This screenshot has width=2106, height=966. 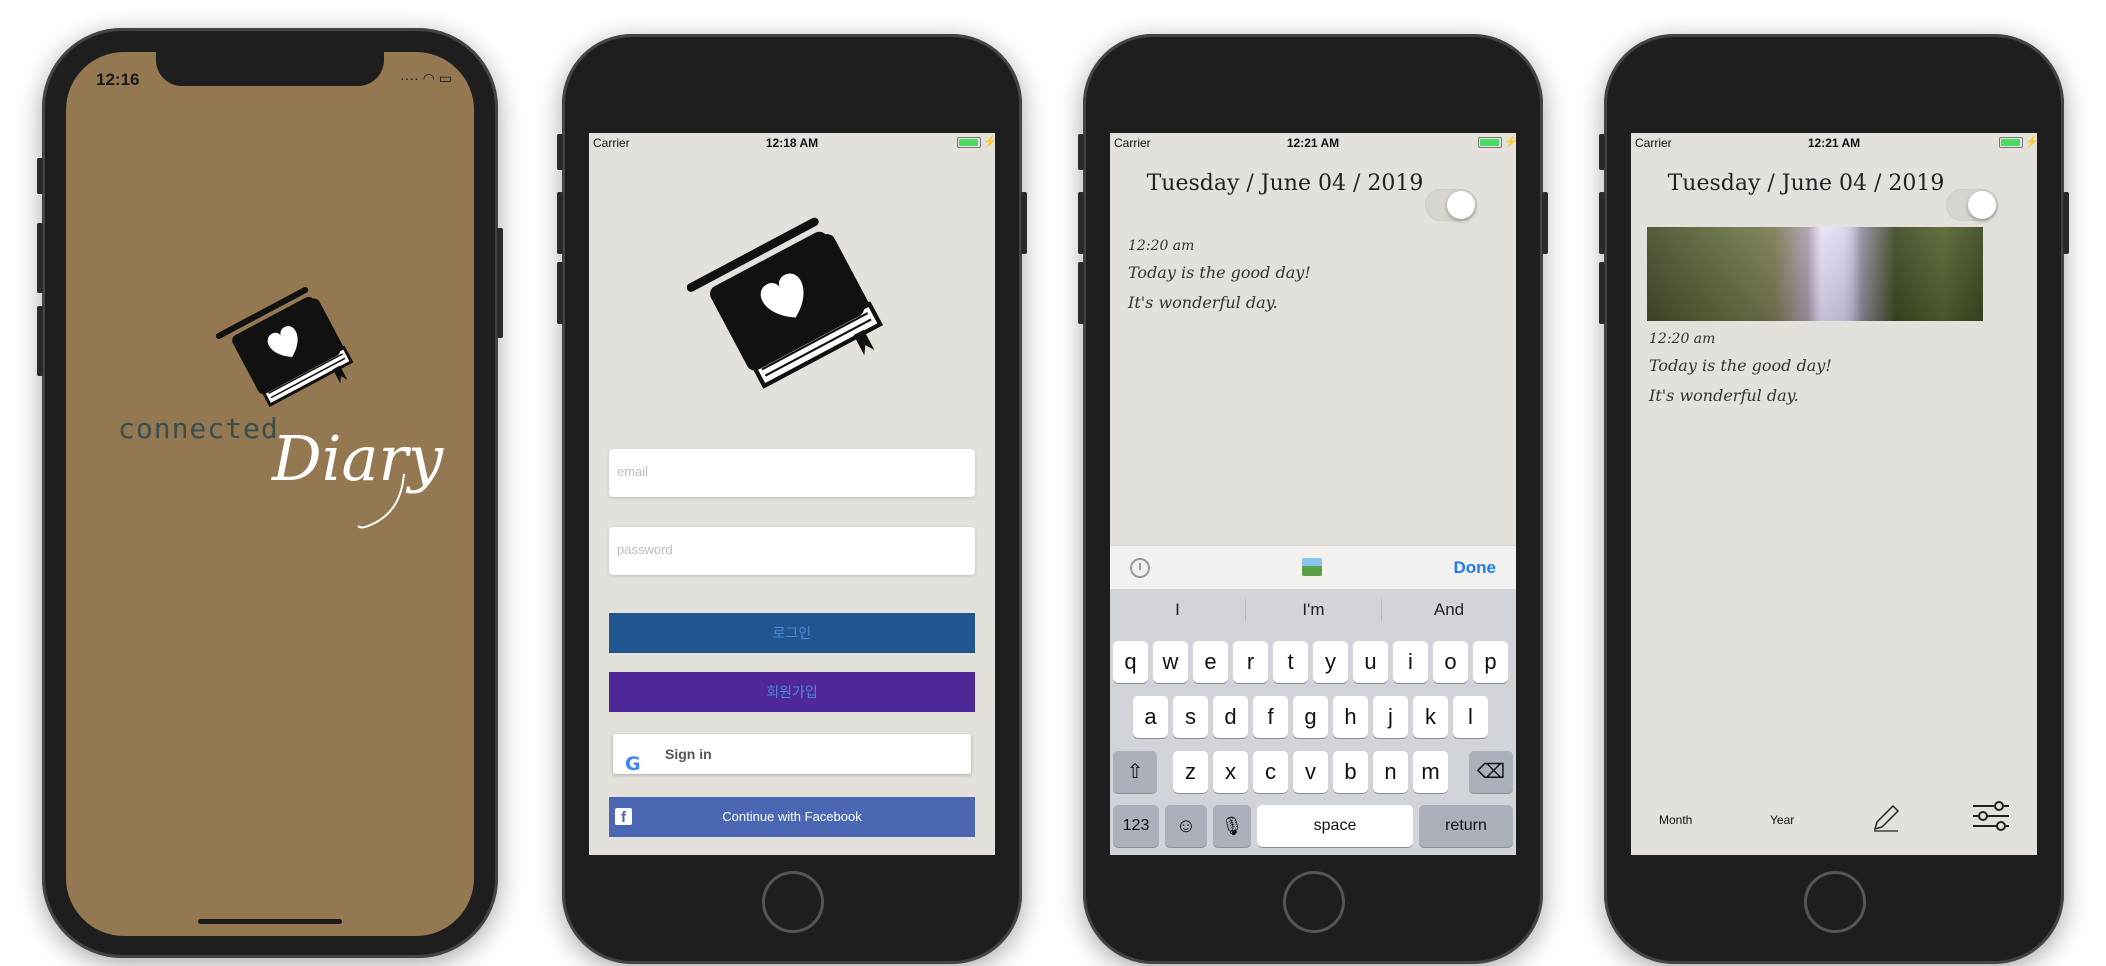 I want to click on facebook-login-button: f Continue with Facebook, so click(x=792, y=817).